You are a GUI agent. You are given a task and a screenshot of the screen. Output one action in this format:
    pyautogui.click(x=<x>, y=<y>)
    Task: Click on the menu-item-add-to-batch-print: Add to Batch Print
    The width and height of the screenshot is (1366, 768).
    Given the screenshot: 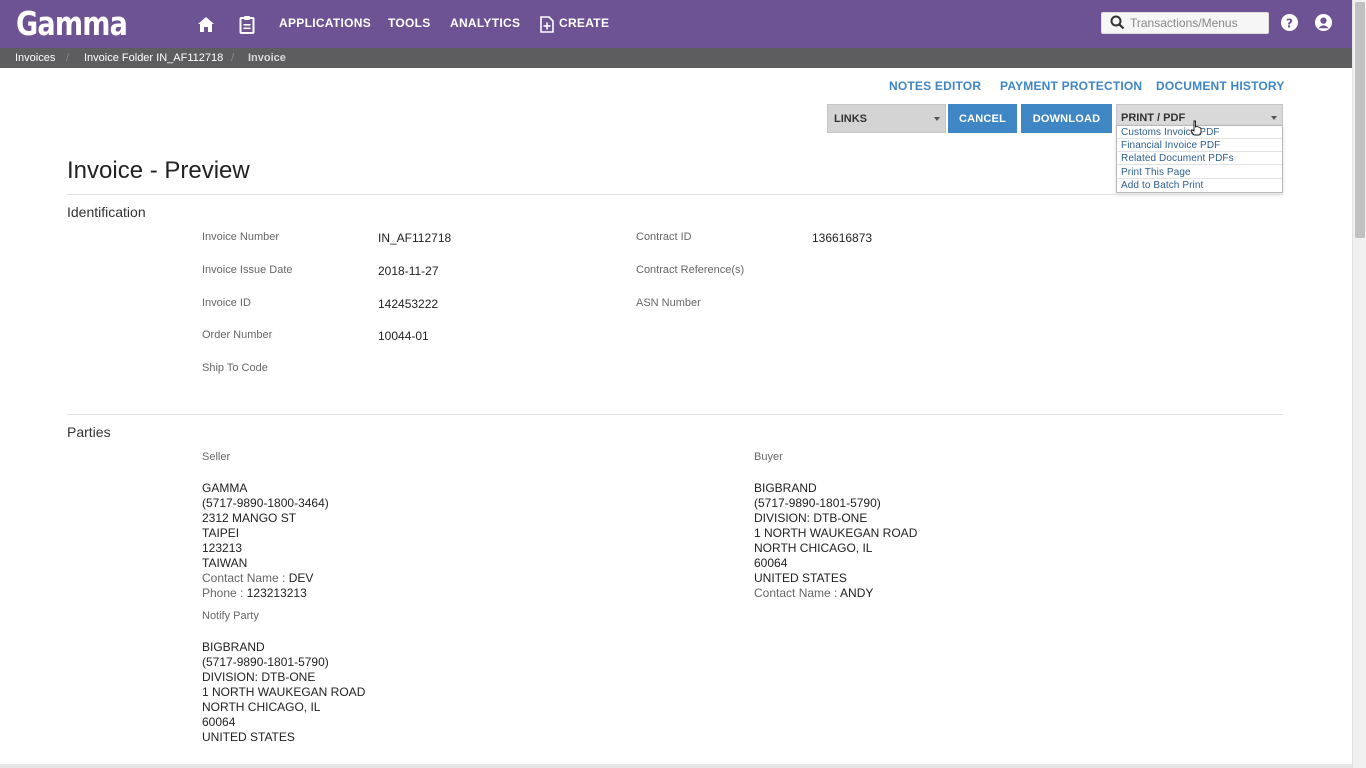 What is the action you would take?
    pyautogui.click(x=1199, y=185)
    